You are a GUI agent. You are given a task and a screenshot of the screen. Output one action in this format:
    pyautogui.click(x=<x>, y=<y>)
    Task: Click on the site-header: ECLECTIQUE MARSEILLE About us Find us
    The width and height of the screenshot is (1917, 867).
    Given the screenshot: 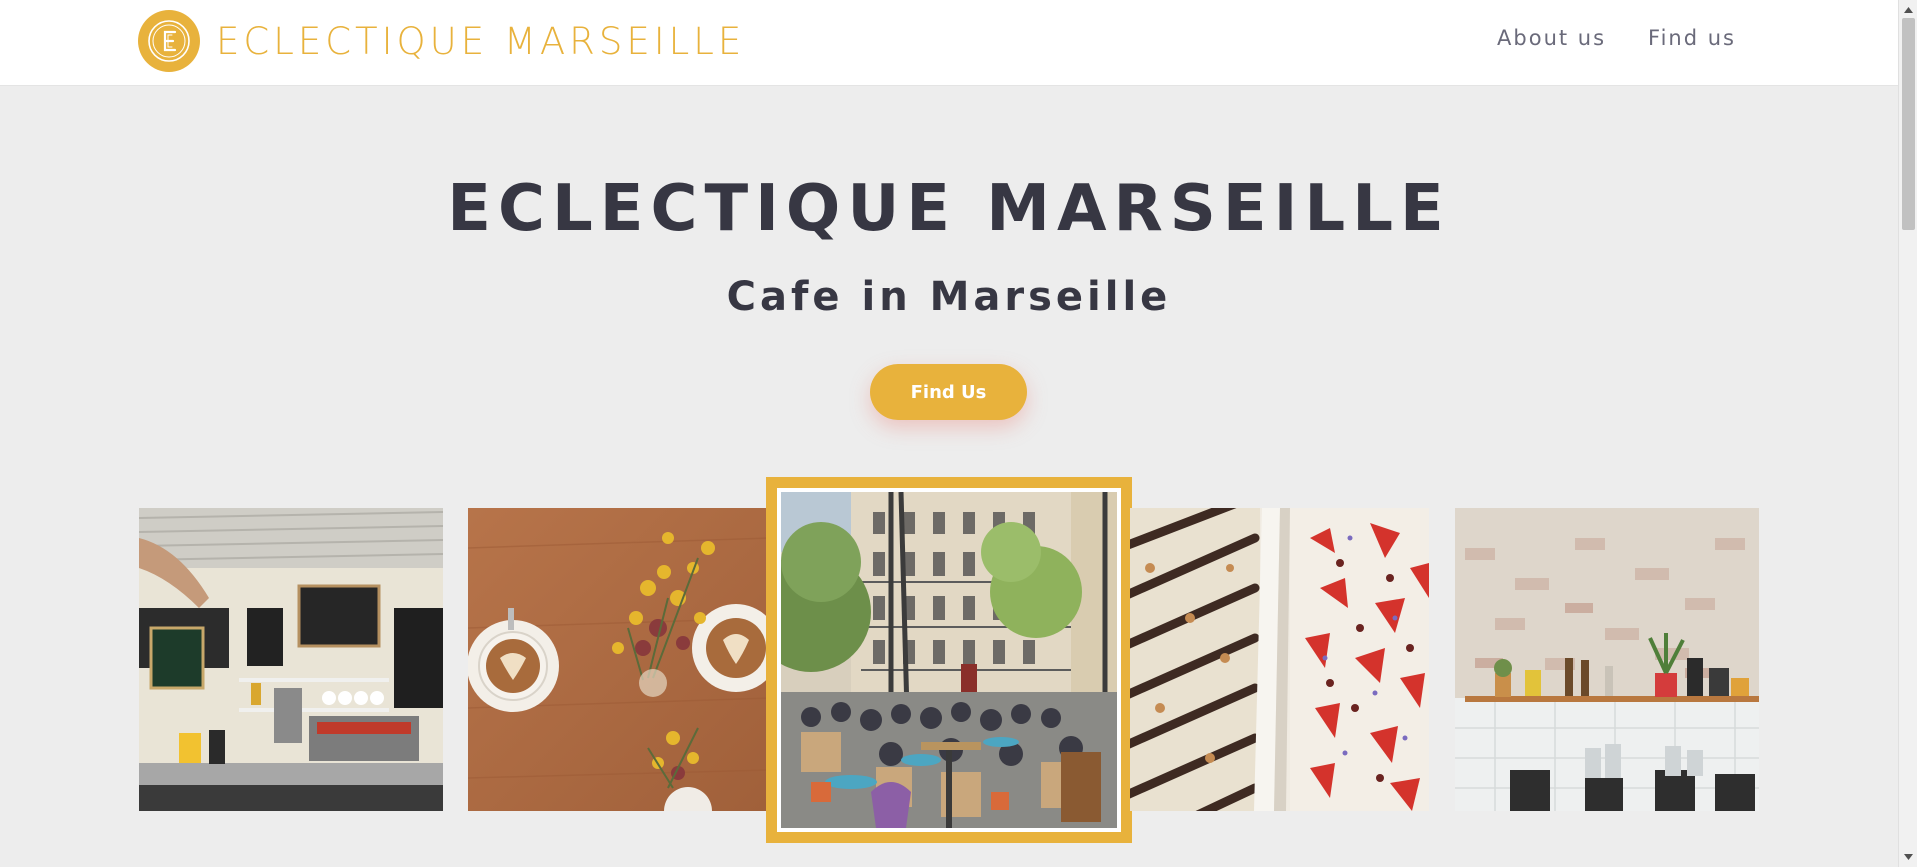 What is the action you would take?
    pyautogui.click(x=949, y=43)
    